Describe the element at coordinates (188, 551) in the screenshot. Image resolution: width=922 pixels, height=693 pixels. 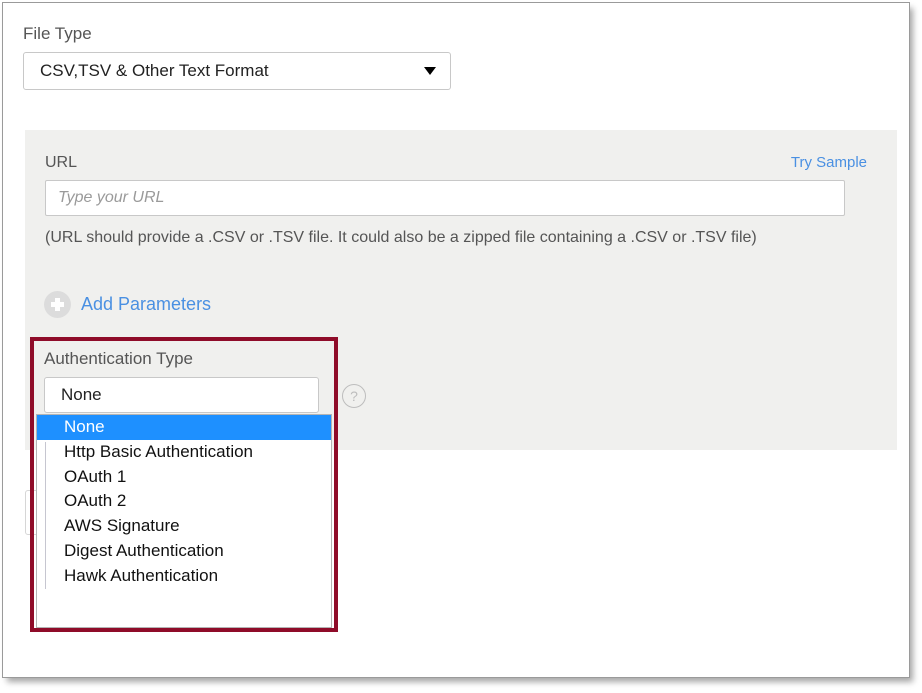
I see `option-digest-authentication: Digest Authentication` at that location.